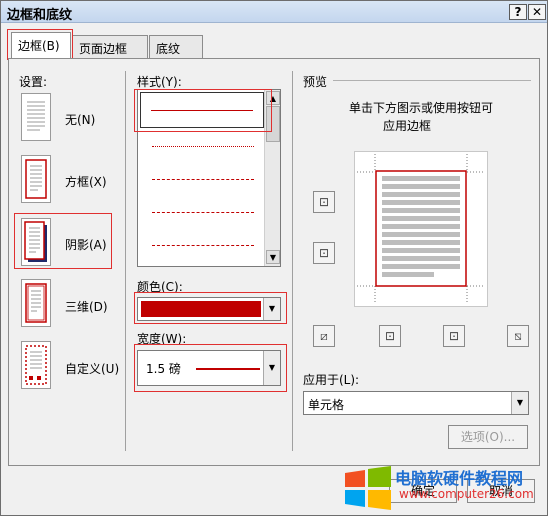 The height and width of the screenshot is (516, 548). What do you see at coordinates (92, 368) in the screenshot?
I see `setting-custom-label: 自定义(U)` at bounding box center [92, 368].